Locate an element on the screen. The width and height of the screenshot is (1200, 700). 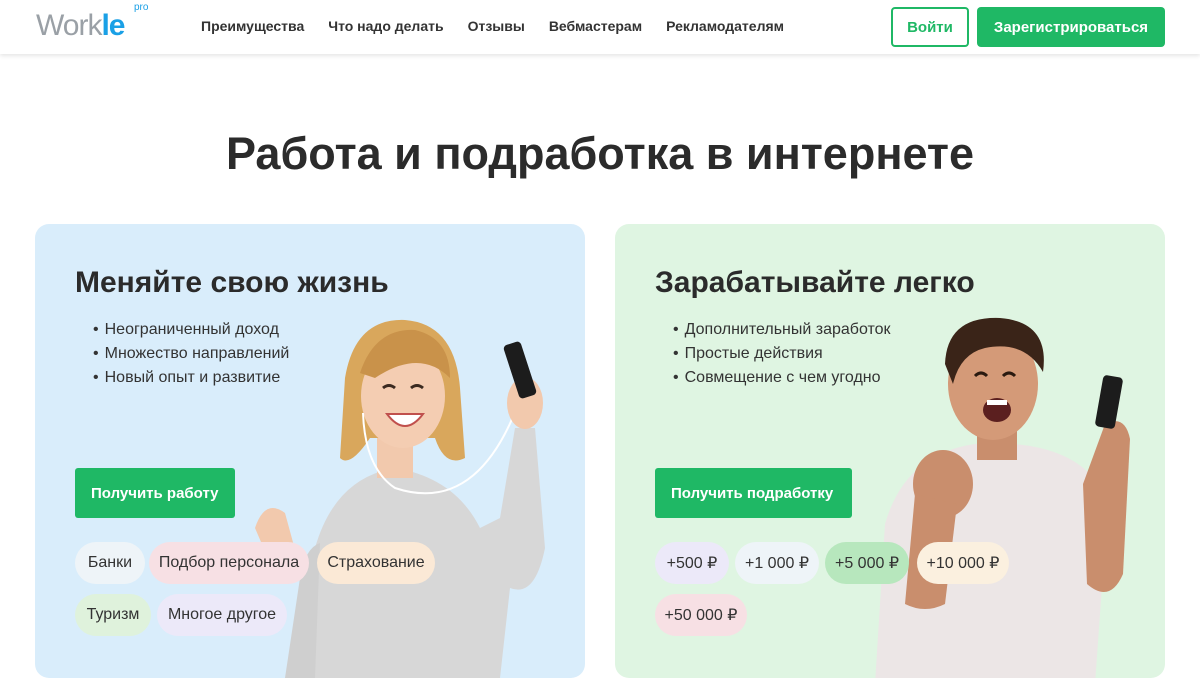
benefit-item: Дополнительный заработок is located at coordinates (782, 330).